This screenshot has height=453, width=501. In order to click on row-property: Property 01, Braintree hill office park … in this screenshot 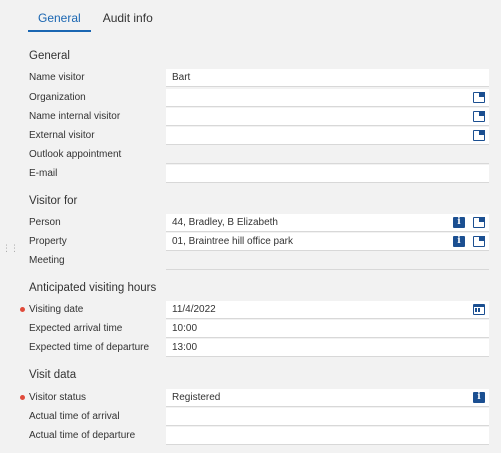, I will do `click(250, 242)`.